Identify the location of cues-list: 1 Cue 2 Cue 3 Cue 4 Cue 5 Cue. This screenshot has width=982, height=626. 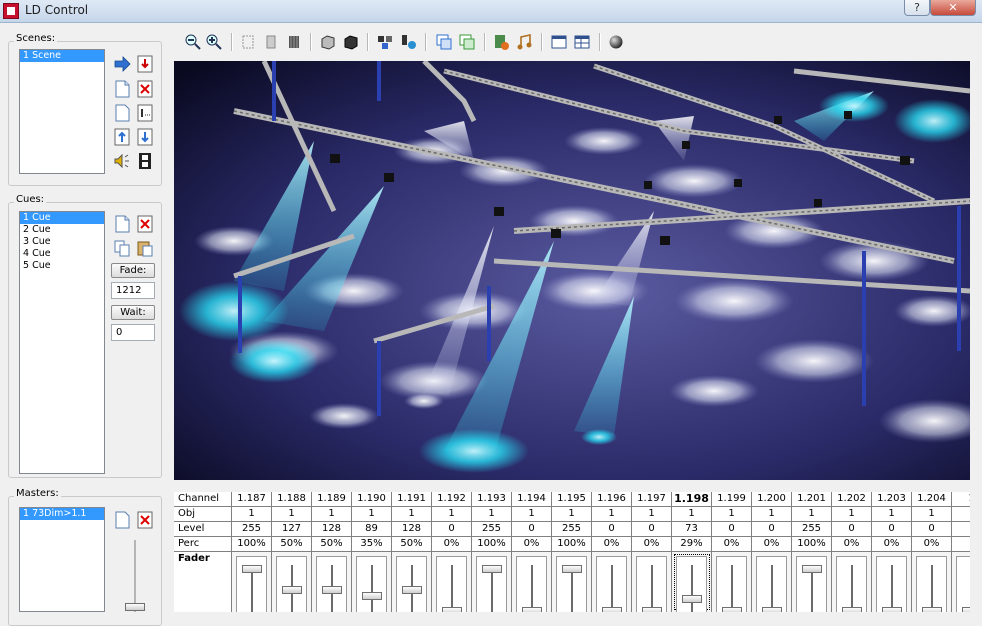
(62, 342).